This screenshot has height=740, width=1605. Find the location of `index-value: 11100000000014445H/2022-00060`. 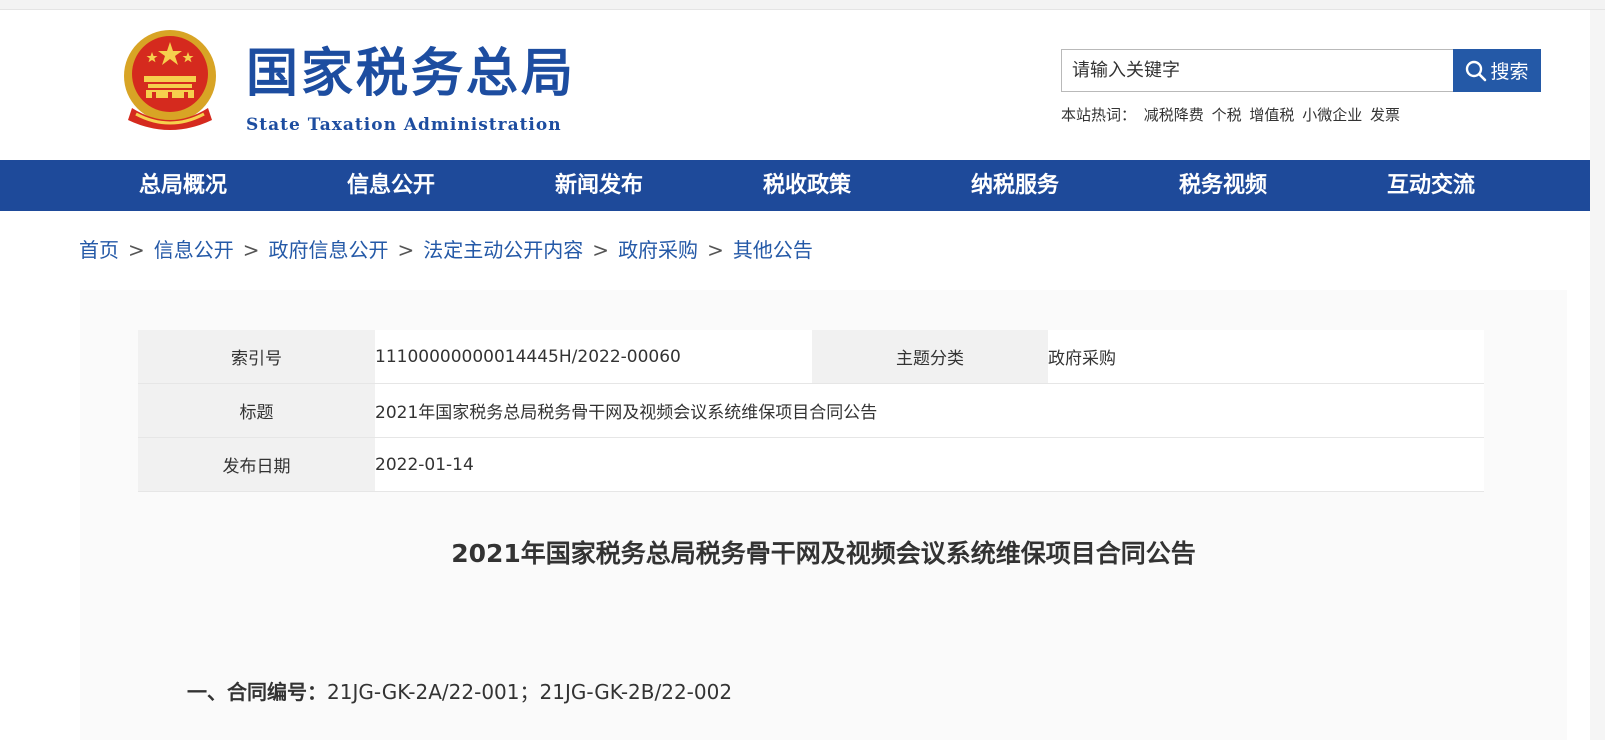

index-value: 11100000000014445H/2022-00060 is located at coordinates (593, 357).